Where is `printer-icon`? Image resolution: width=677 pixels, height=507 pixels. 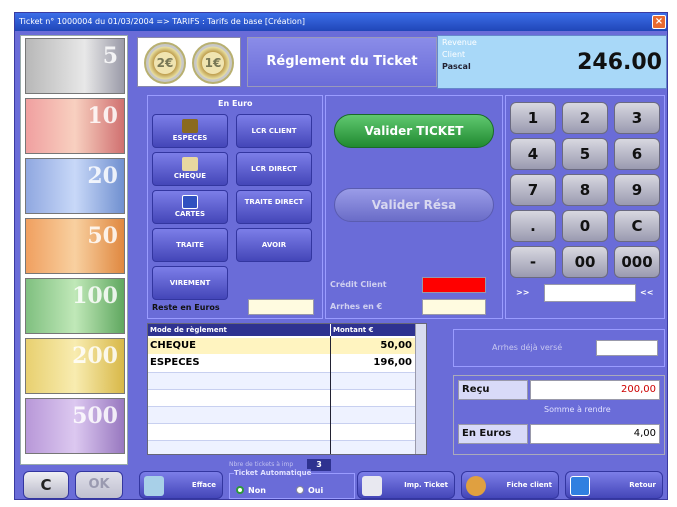 printer-icon is located at coordinates (372, 486).